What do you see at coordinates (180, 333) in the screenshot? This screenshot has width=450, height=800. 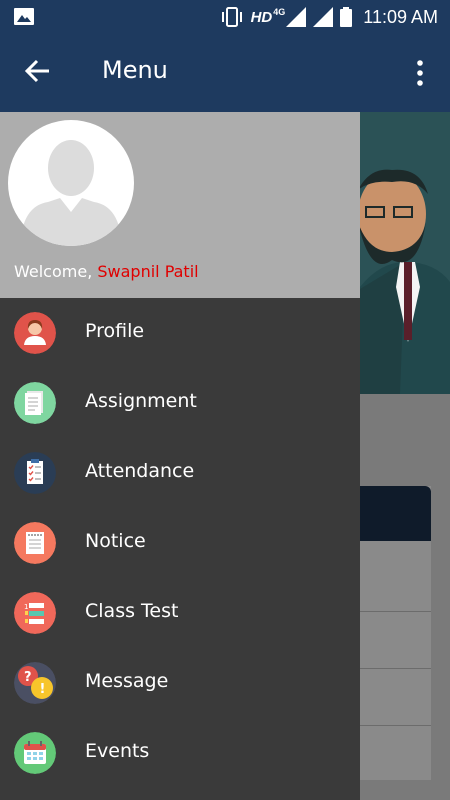 I see `menu-item-profile: Profile` at bounding box center [180, 333].